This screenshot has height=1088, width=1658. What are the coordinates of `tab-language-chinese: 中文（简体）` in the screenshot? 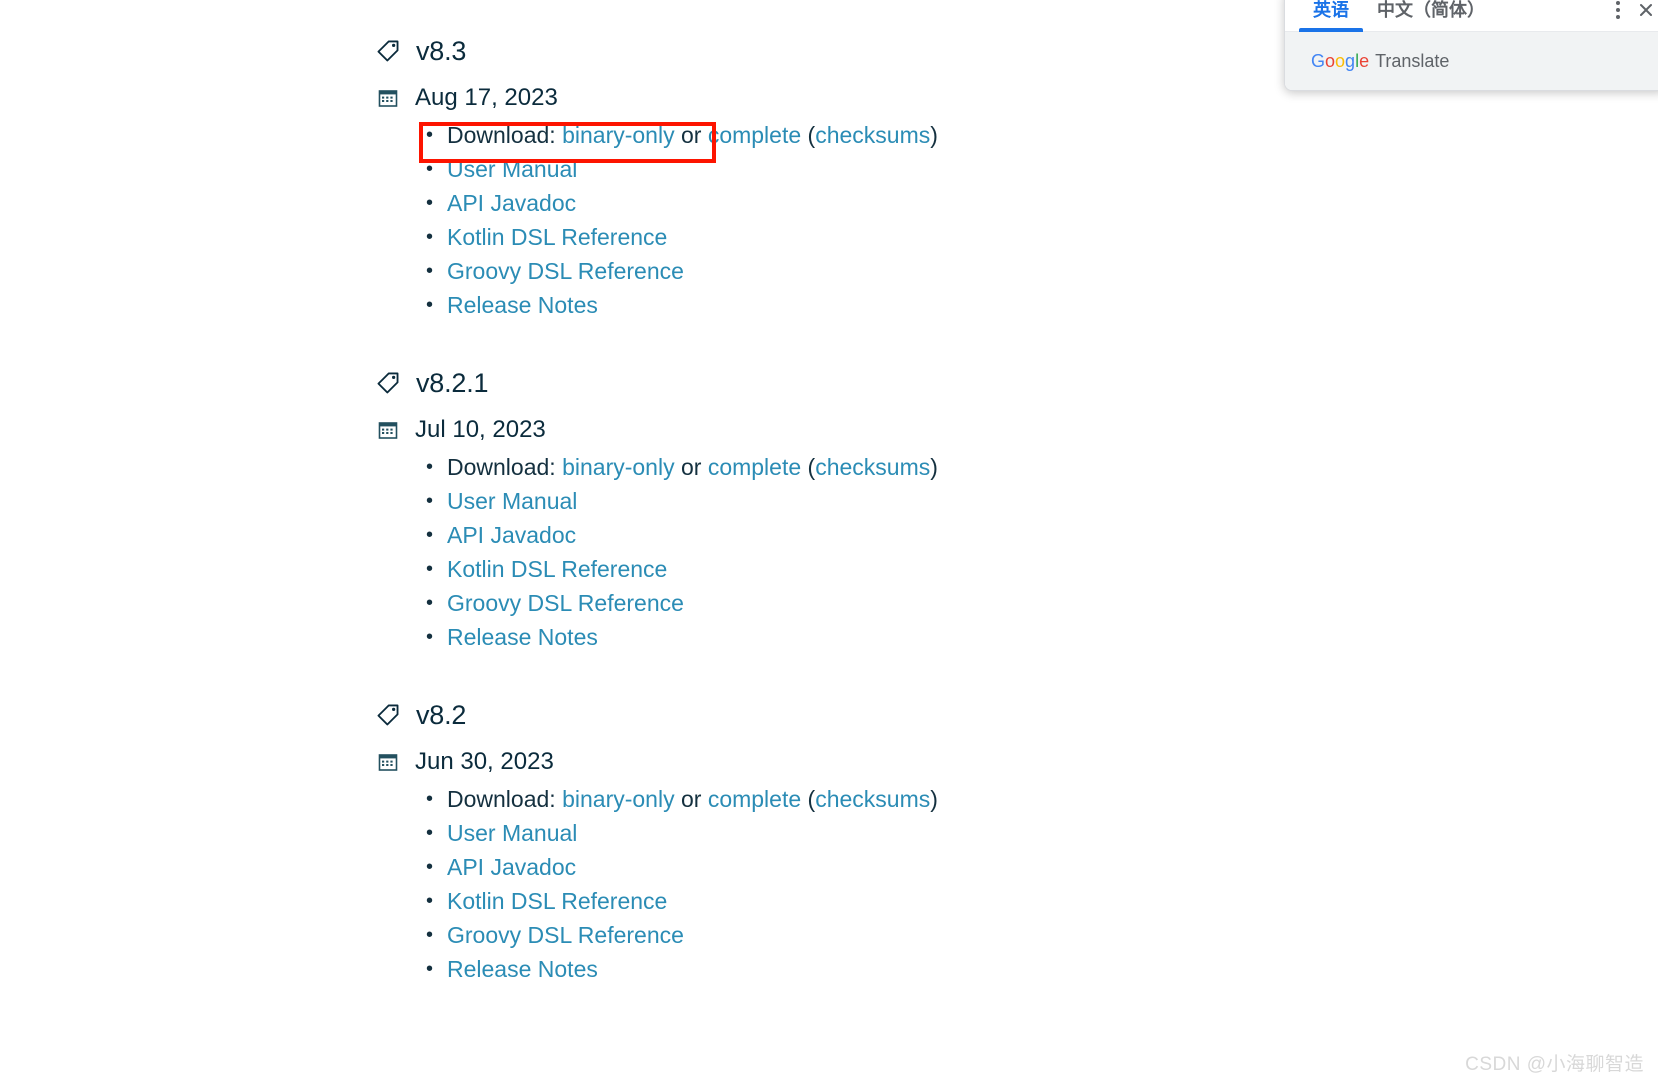 It's located at (1431, 15).